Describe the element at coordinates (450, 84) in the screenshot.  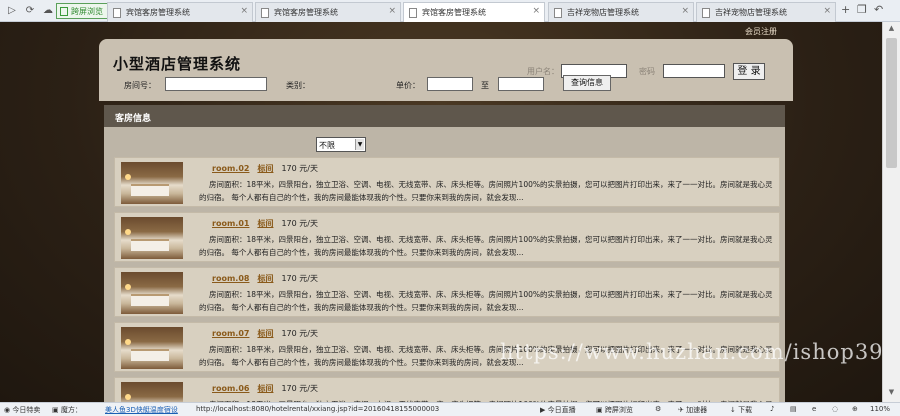
I see `price-min-input` at that location.